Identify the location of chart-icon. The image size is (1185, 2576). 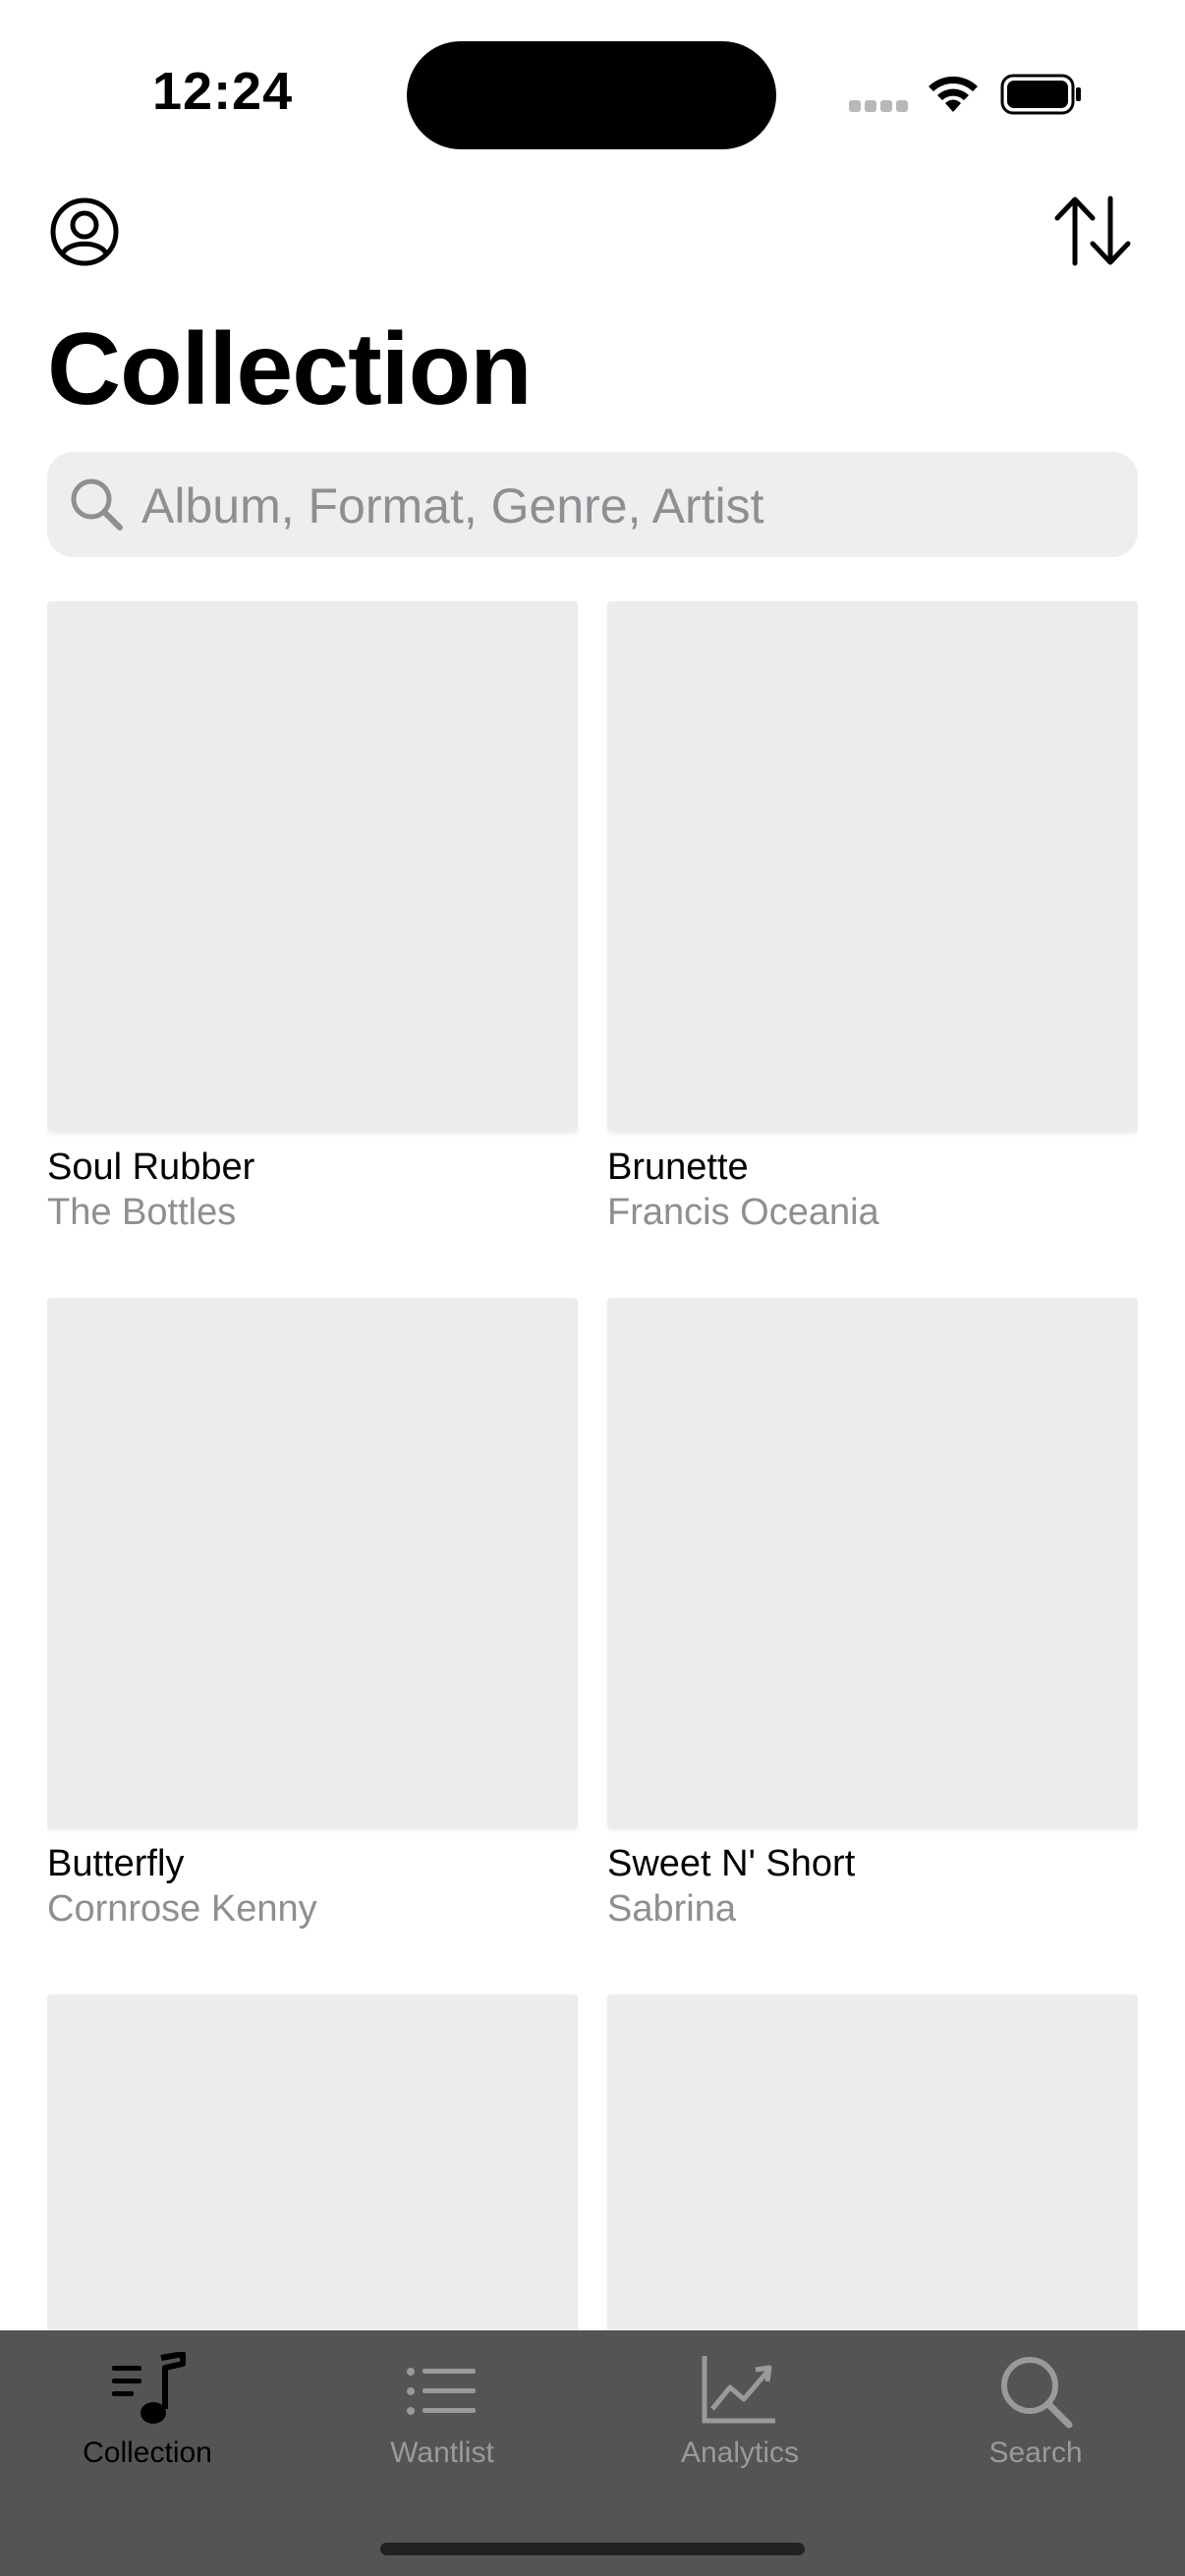
(739, 2390).